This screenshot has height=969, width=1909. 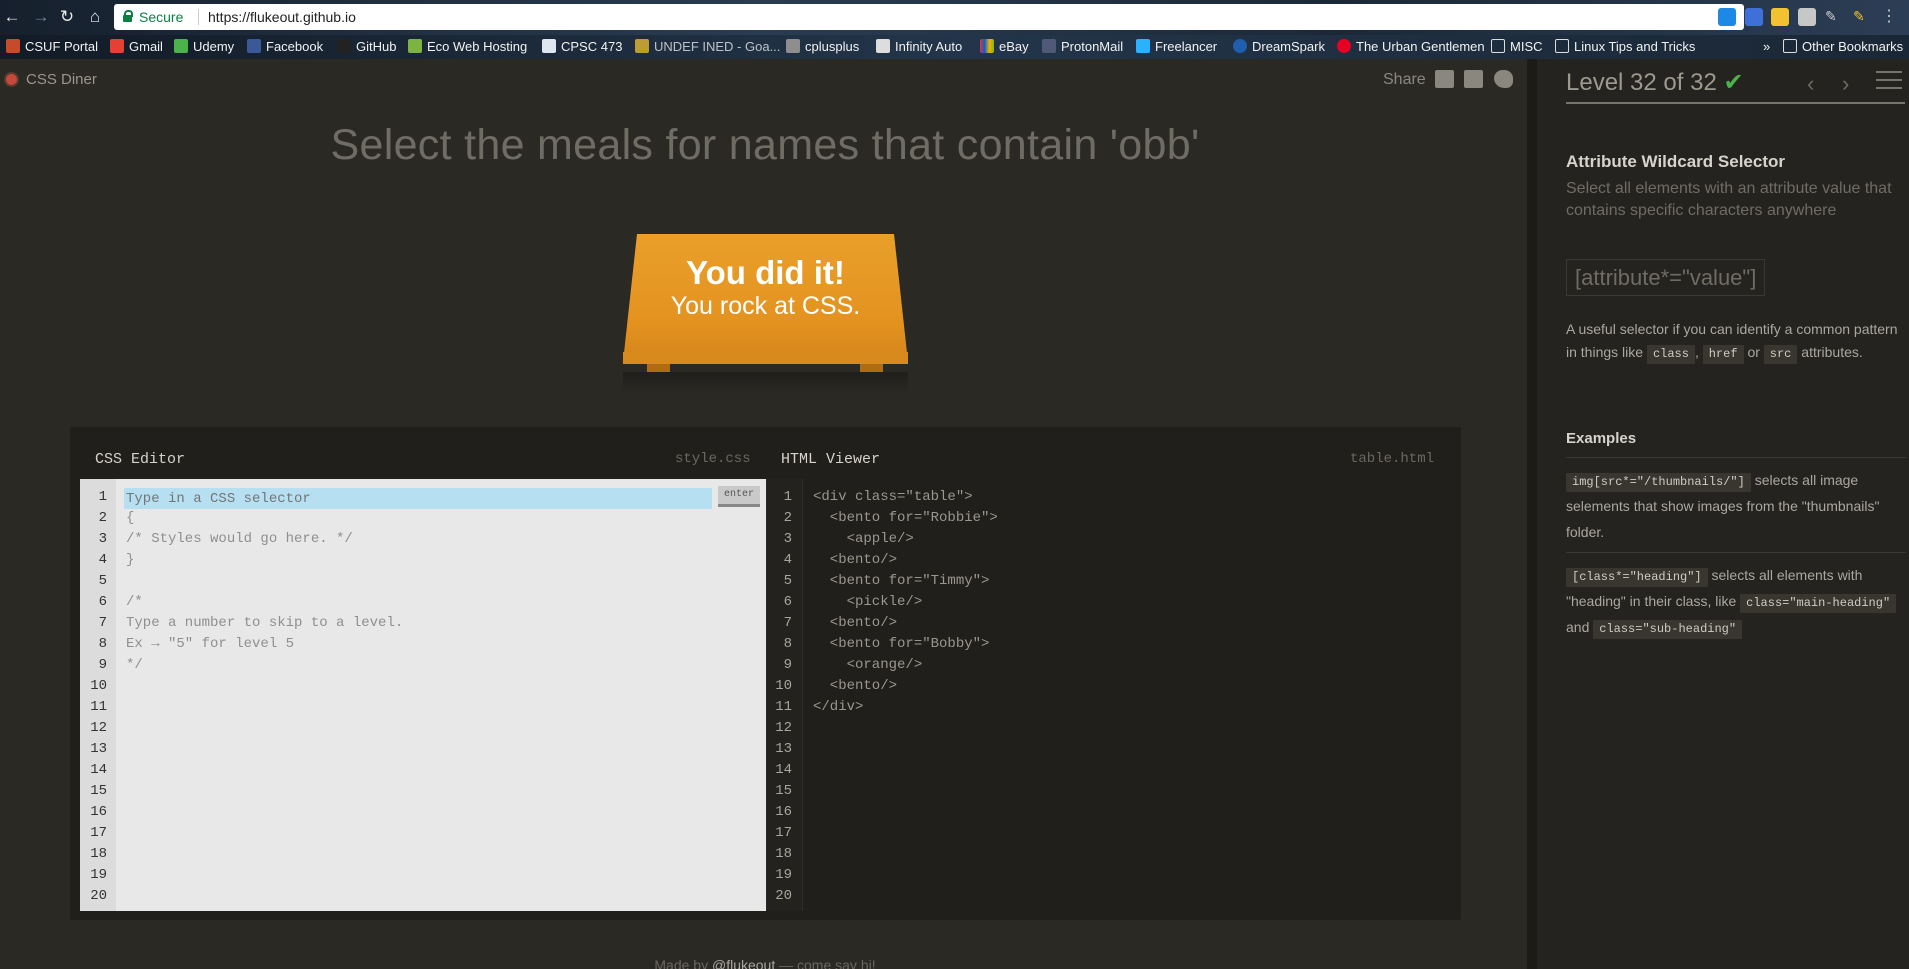 I want to click on footer-link: @flukeout, so click(x=743, y=963).